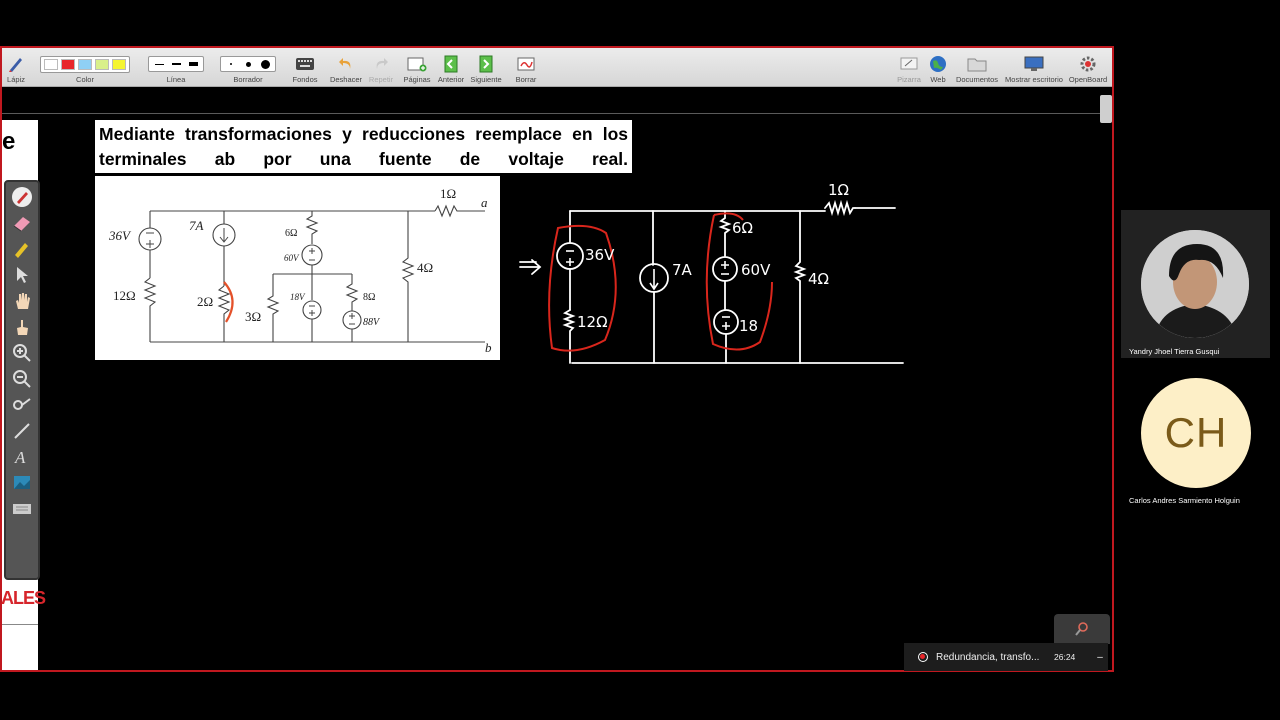 This screenshot has height=720, width=1280. I want to click on selector-tool-button, so click(22, 275).